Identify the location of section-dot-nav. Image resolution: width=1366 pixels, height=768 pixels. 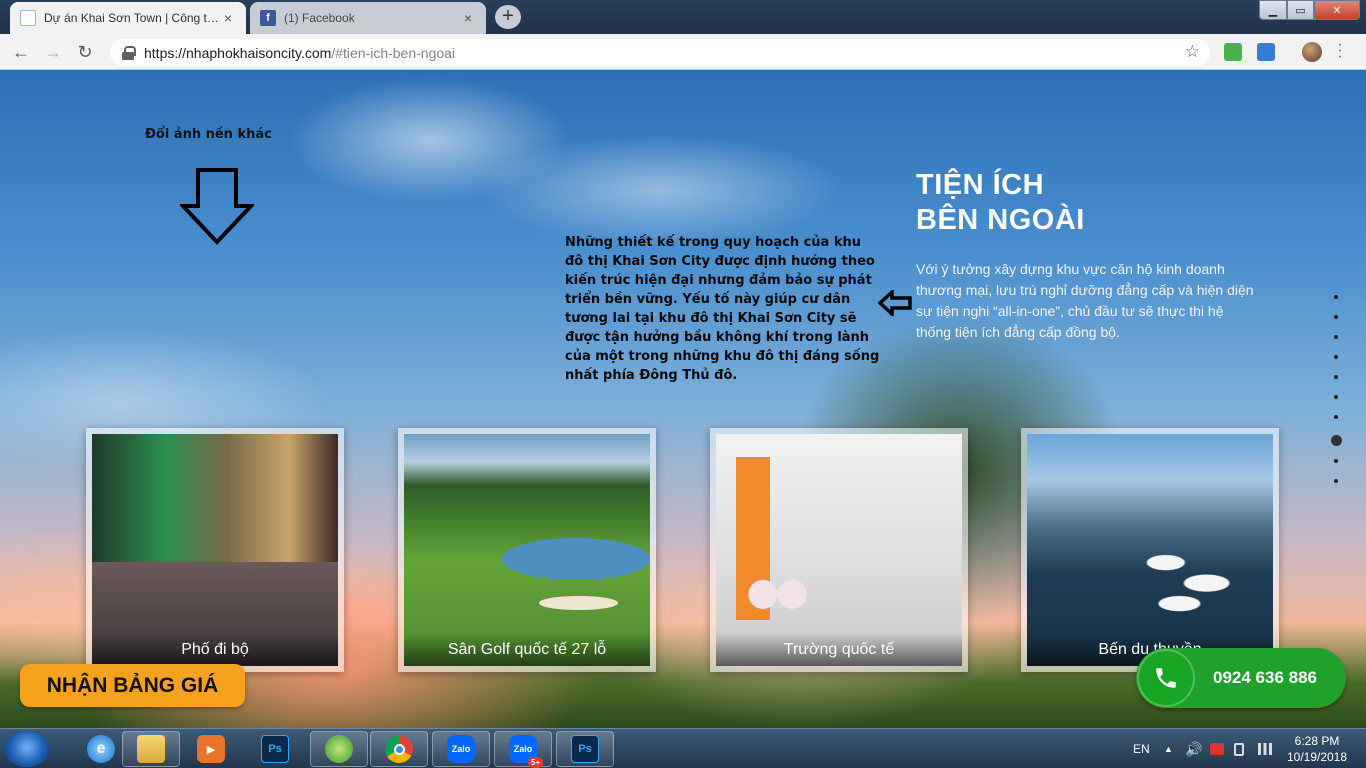
(1336, 397).